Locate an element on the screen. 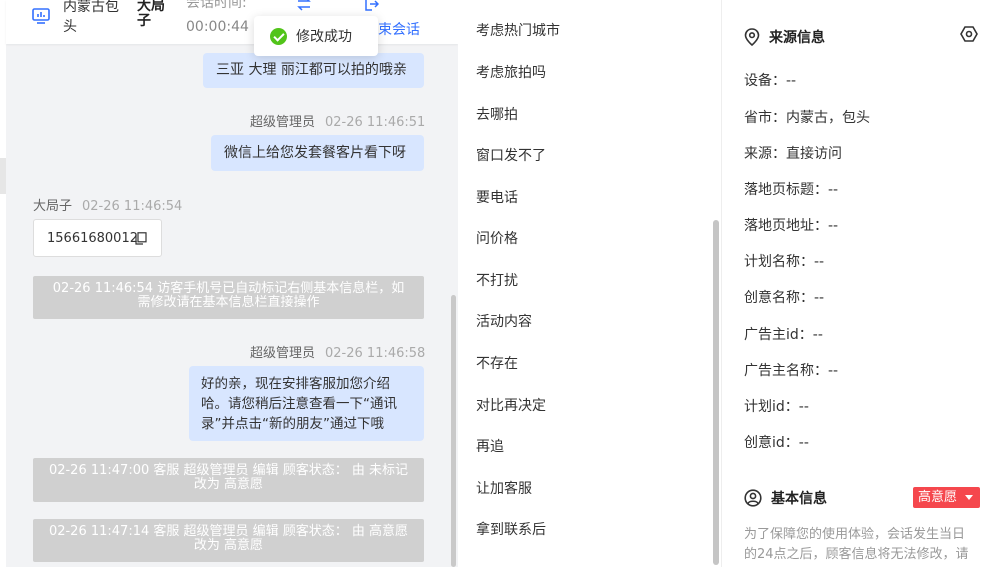 This screenshot has height=567, width=987. location-pin-icon is located at coordinates (752, 37).